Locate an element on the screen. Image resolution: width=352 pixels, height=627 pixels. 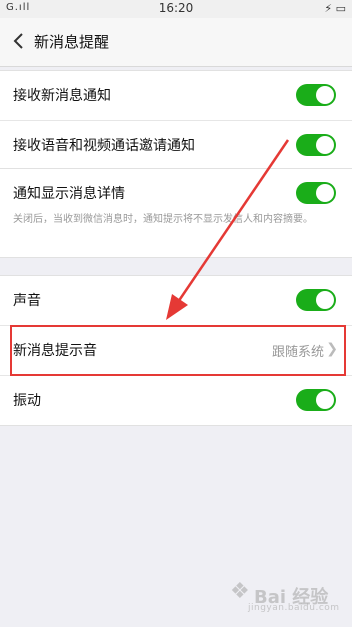
annotation-highlight-box is located at coordinates (178, 350).